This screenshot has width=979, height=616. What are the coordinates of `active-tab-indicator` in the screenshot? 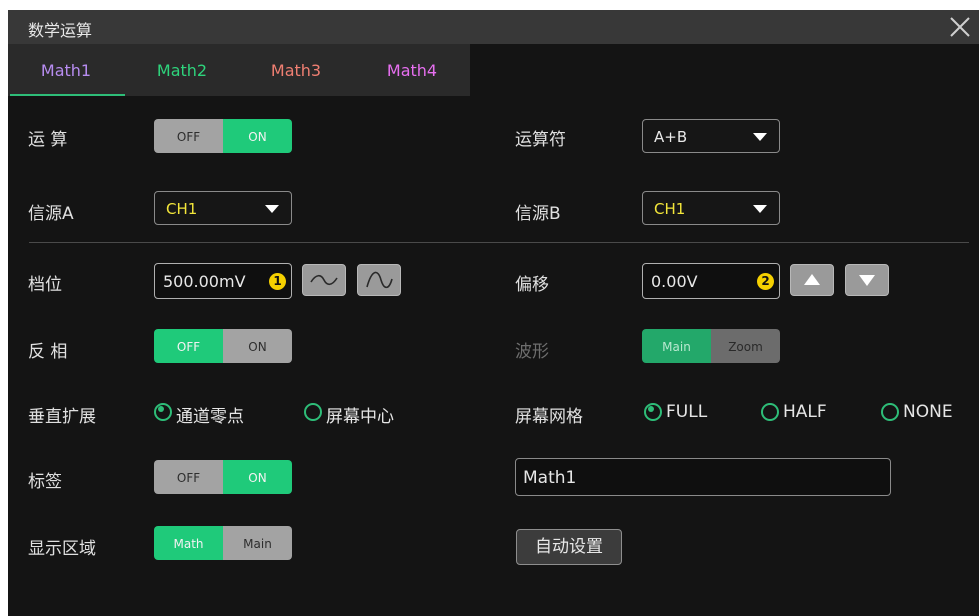 It's located at (67, 95).